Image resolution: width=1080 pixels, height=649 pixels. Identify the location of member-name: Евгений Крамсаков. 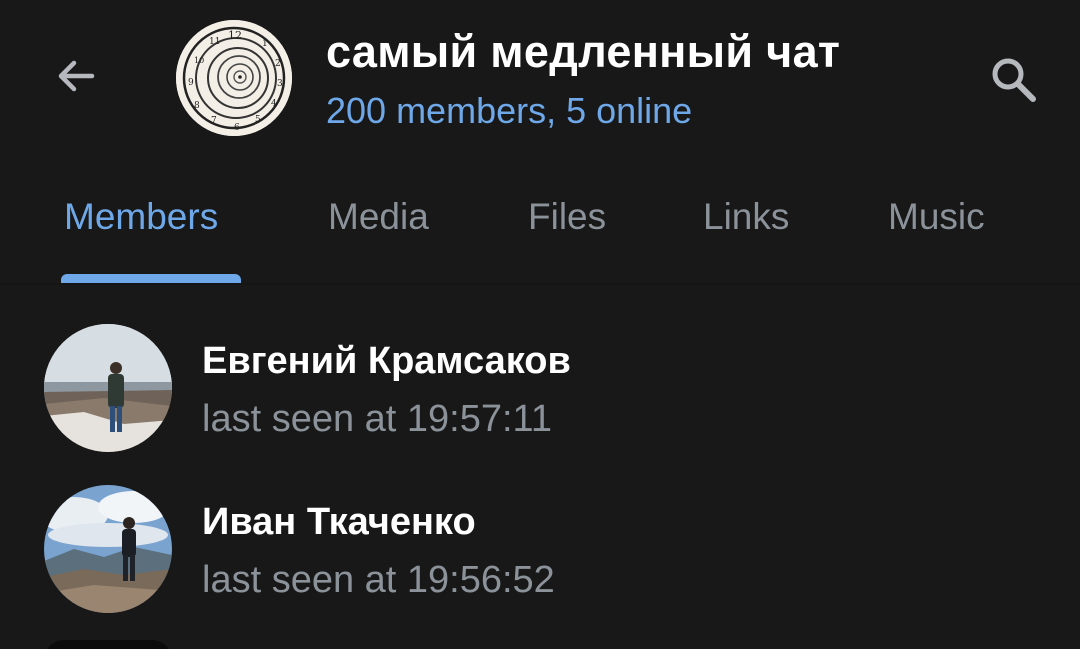
(386, 361).